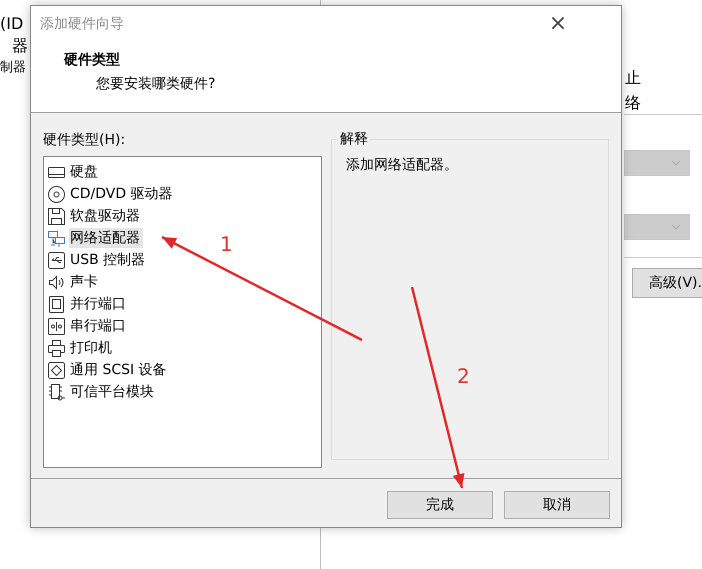  Describe the element at coordinates (402, 165) in the screenshot. I see `explanation-text: 添加网络适配器。` at that location.